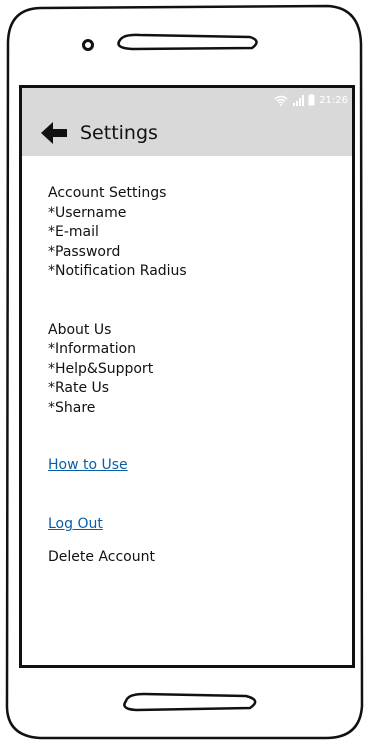 This screenshot has height=742, width=366. Describe the element at coordinates (107, 193) in the screenshot. I see `account-settings-header: Account Settings` at that location.